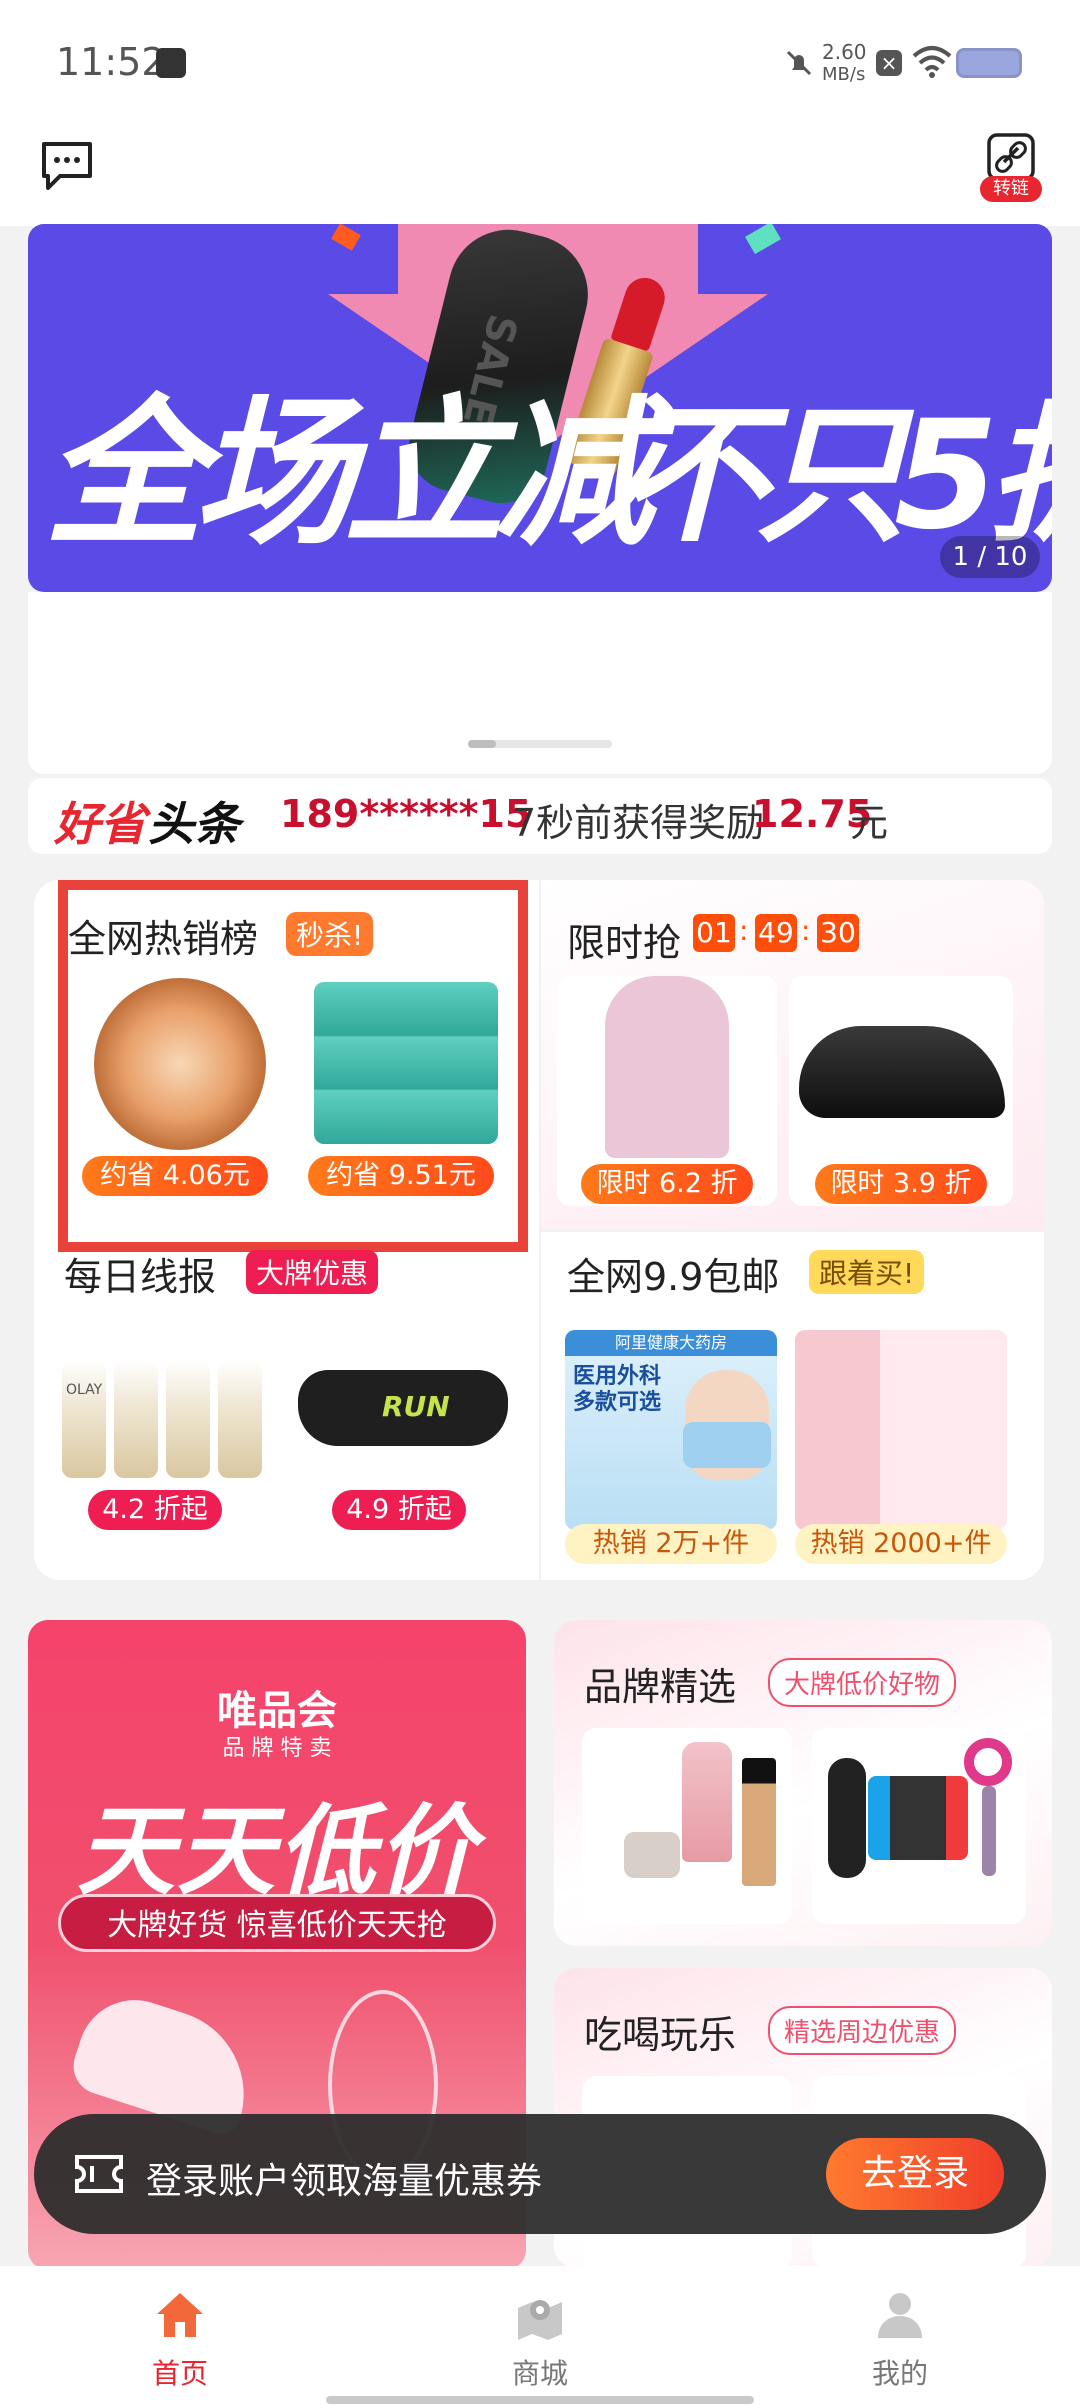  Describe the element at coordinates (776, 933) in the screenshot. I see `countdown-minutes: 49` at that location.